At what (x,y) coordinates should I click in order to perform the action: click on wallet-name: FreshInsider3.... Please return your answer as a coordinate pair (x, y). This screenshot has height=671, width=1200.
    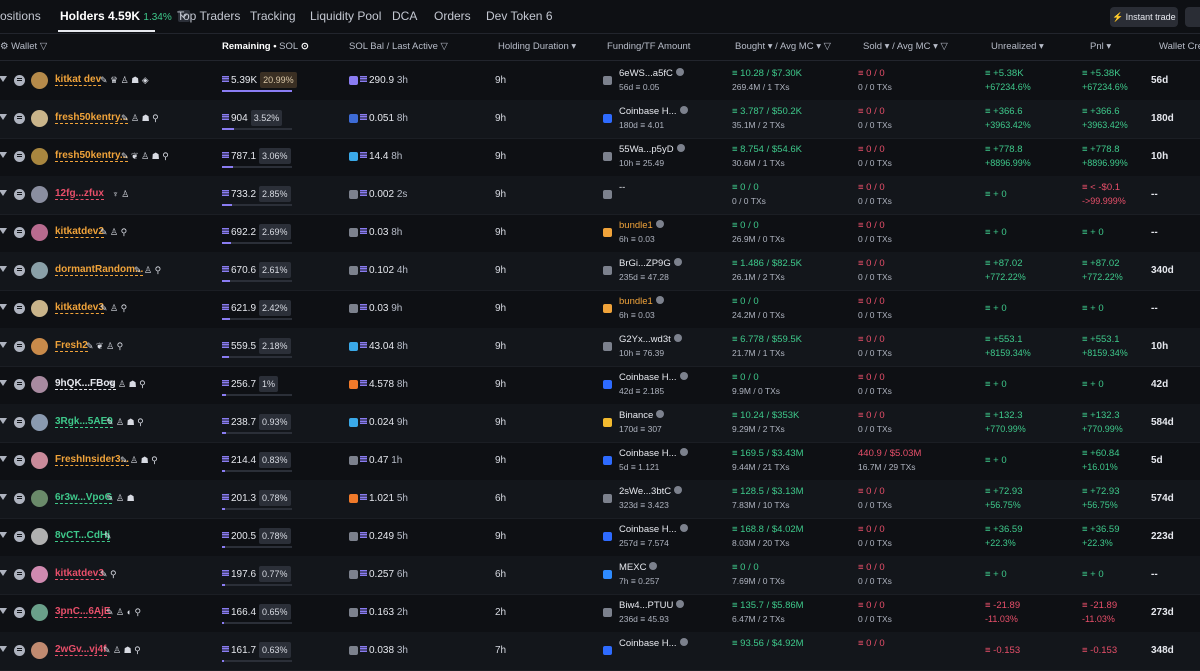
    Looking at the image, I should click on (92, 460).